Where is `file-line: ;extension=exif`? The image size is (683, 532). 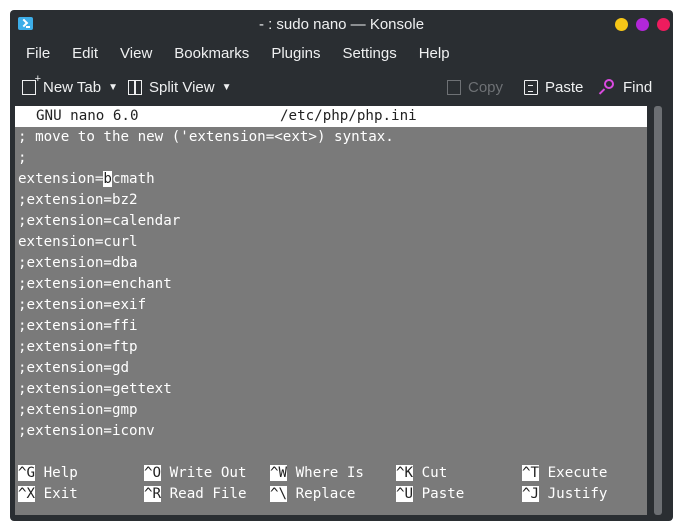
file-line: ;extension=exif is located at coordinates (82, 305).